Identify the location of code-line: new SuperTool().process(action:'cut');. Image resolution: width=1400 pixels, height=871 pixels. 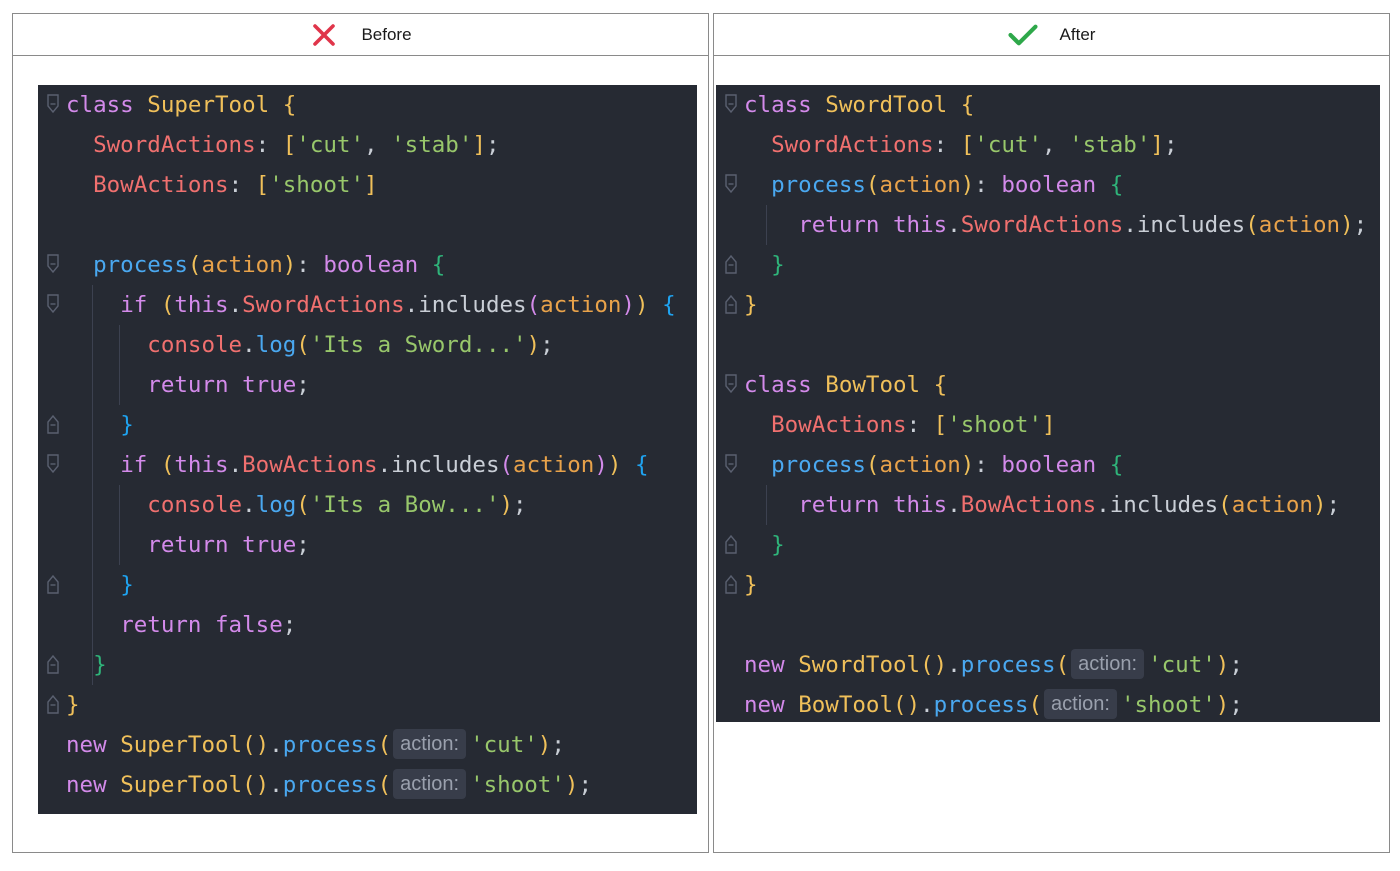
(367, 745).